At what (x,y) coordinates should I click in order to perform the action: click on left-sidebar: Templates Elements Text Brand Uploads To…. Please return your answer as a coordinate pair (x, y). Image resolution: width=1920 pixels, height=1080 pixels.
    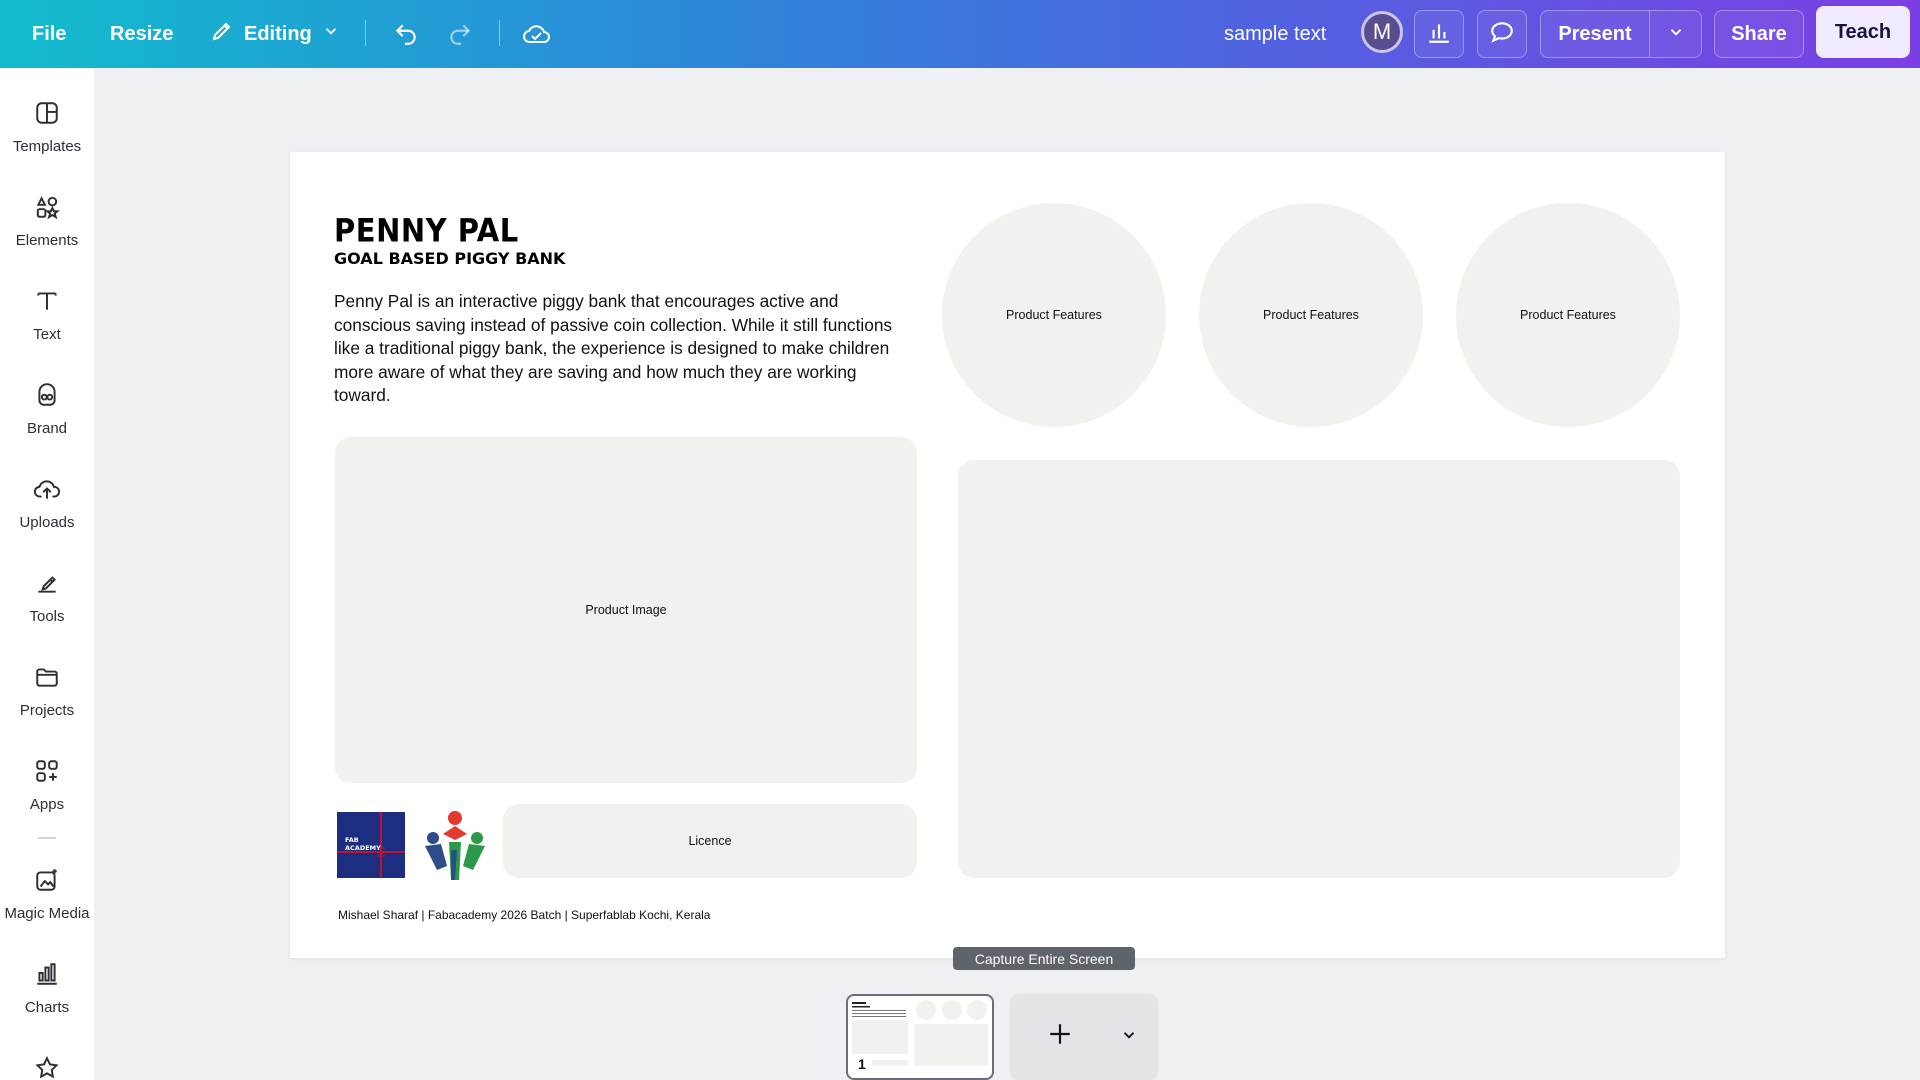
    Looking at the image, I should click on (47, 574).